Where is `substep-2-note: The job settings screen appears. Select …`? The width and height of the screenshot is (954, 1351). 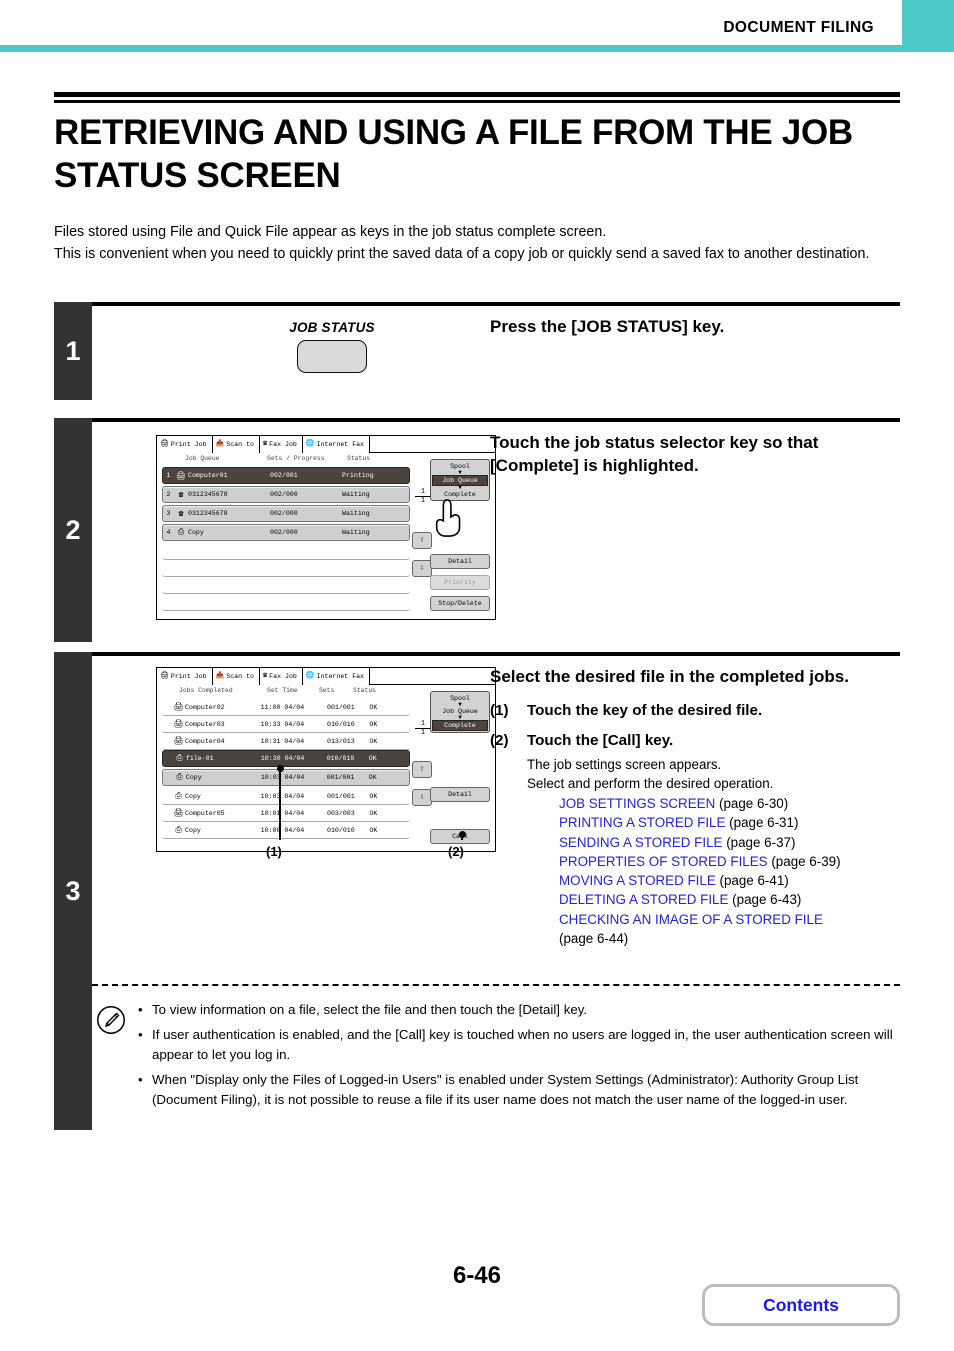 substep-2-note: The job settings screen appears. Select … is located at coordinates (713, 851).